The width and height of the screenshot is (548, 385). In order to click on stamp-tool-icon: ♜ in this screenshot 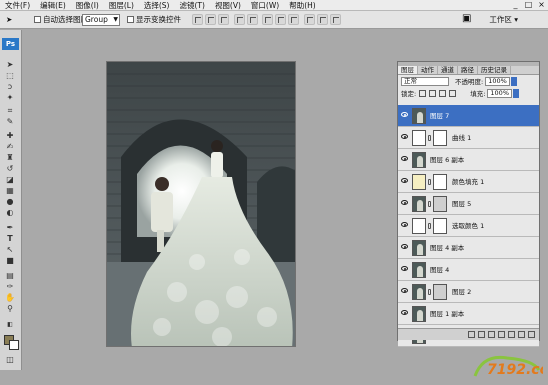, I will do `click(10, 158)`.